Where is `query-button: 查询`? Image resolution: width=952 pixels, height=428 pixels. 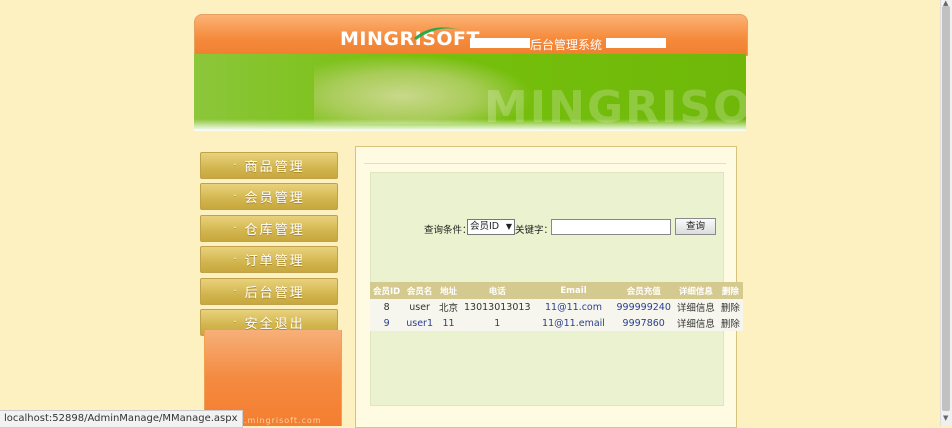 query-button: 查询 is located at coordinates (695, 226).